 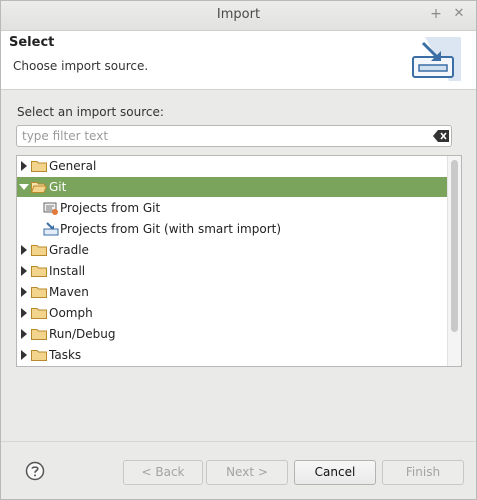 I want to click on tree-item-label: Install, so click(x=67, y=271).